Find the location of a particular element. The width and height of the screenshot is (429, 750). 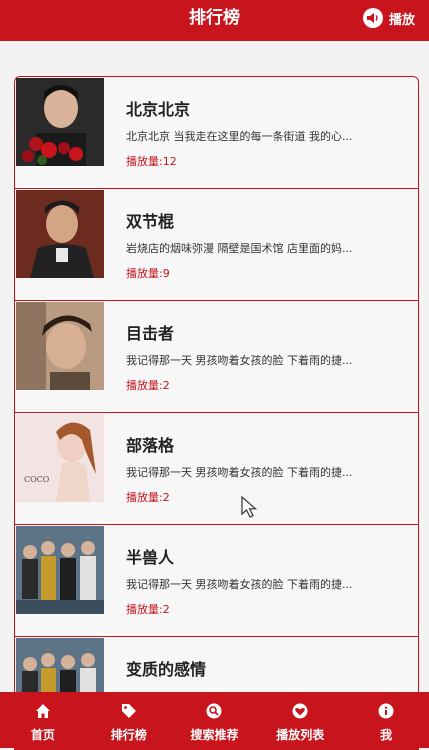

speaker-icon is located at coordinates (372, 18).